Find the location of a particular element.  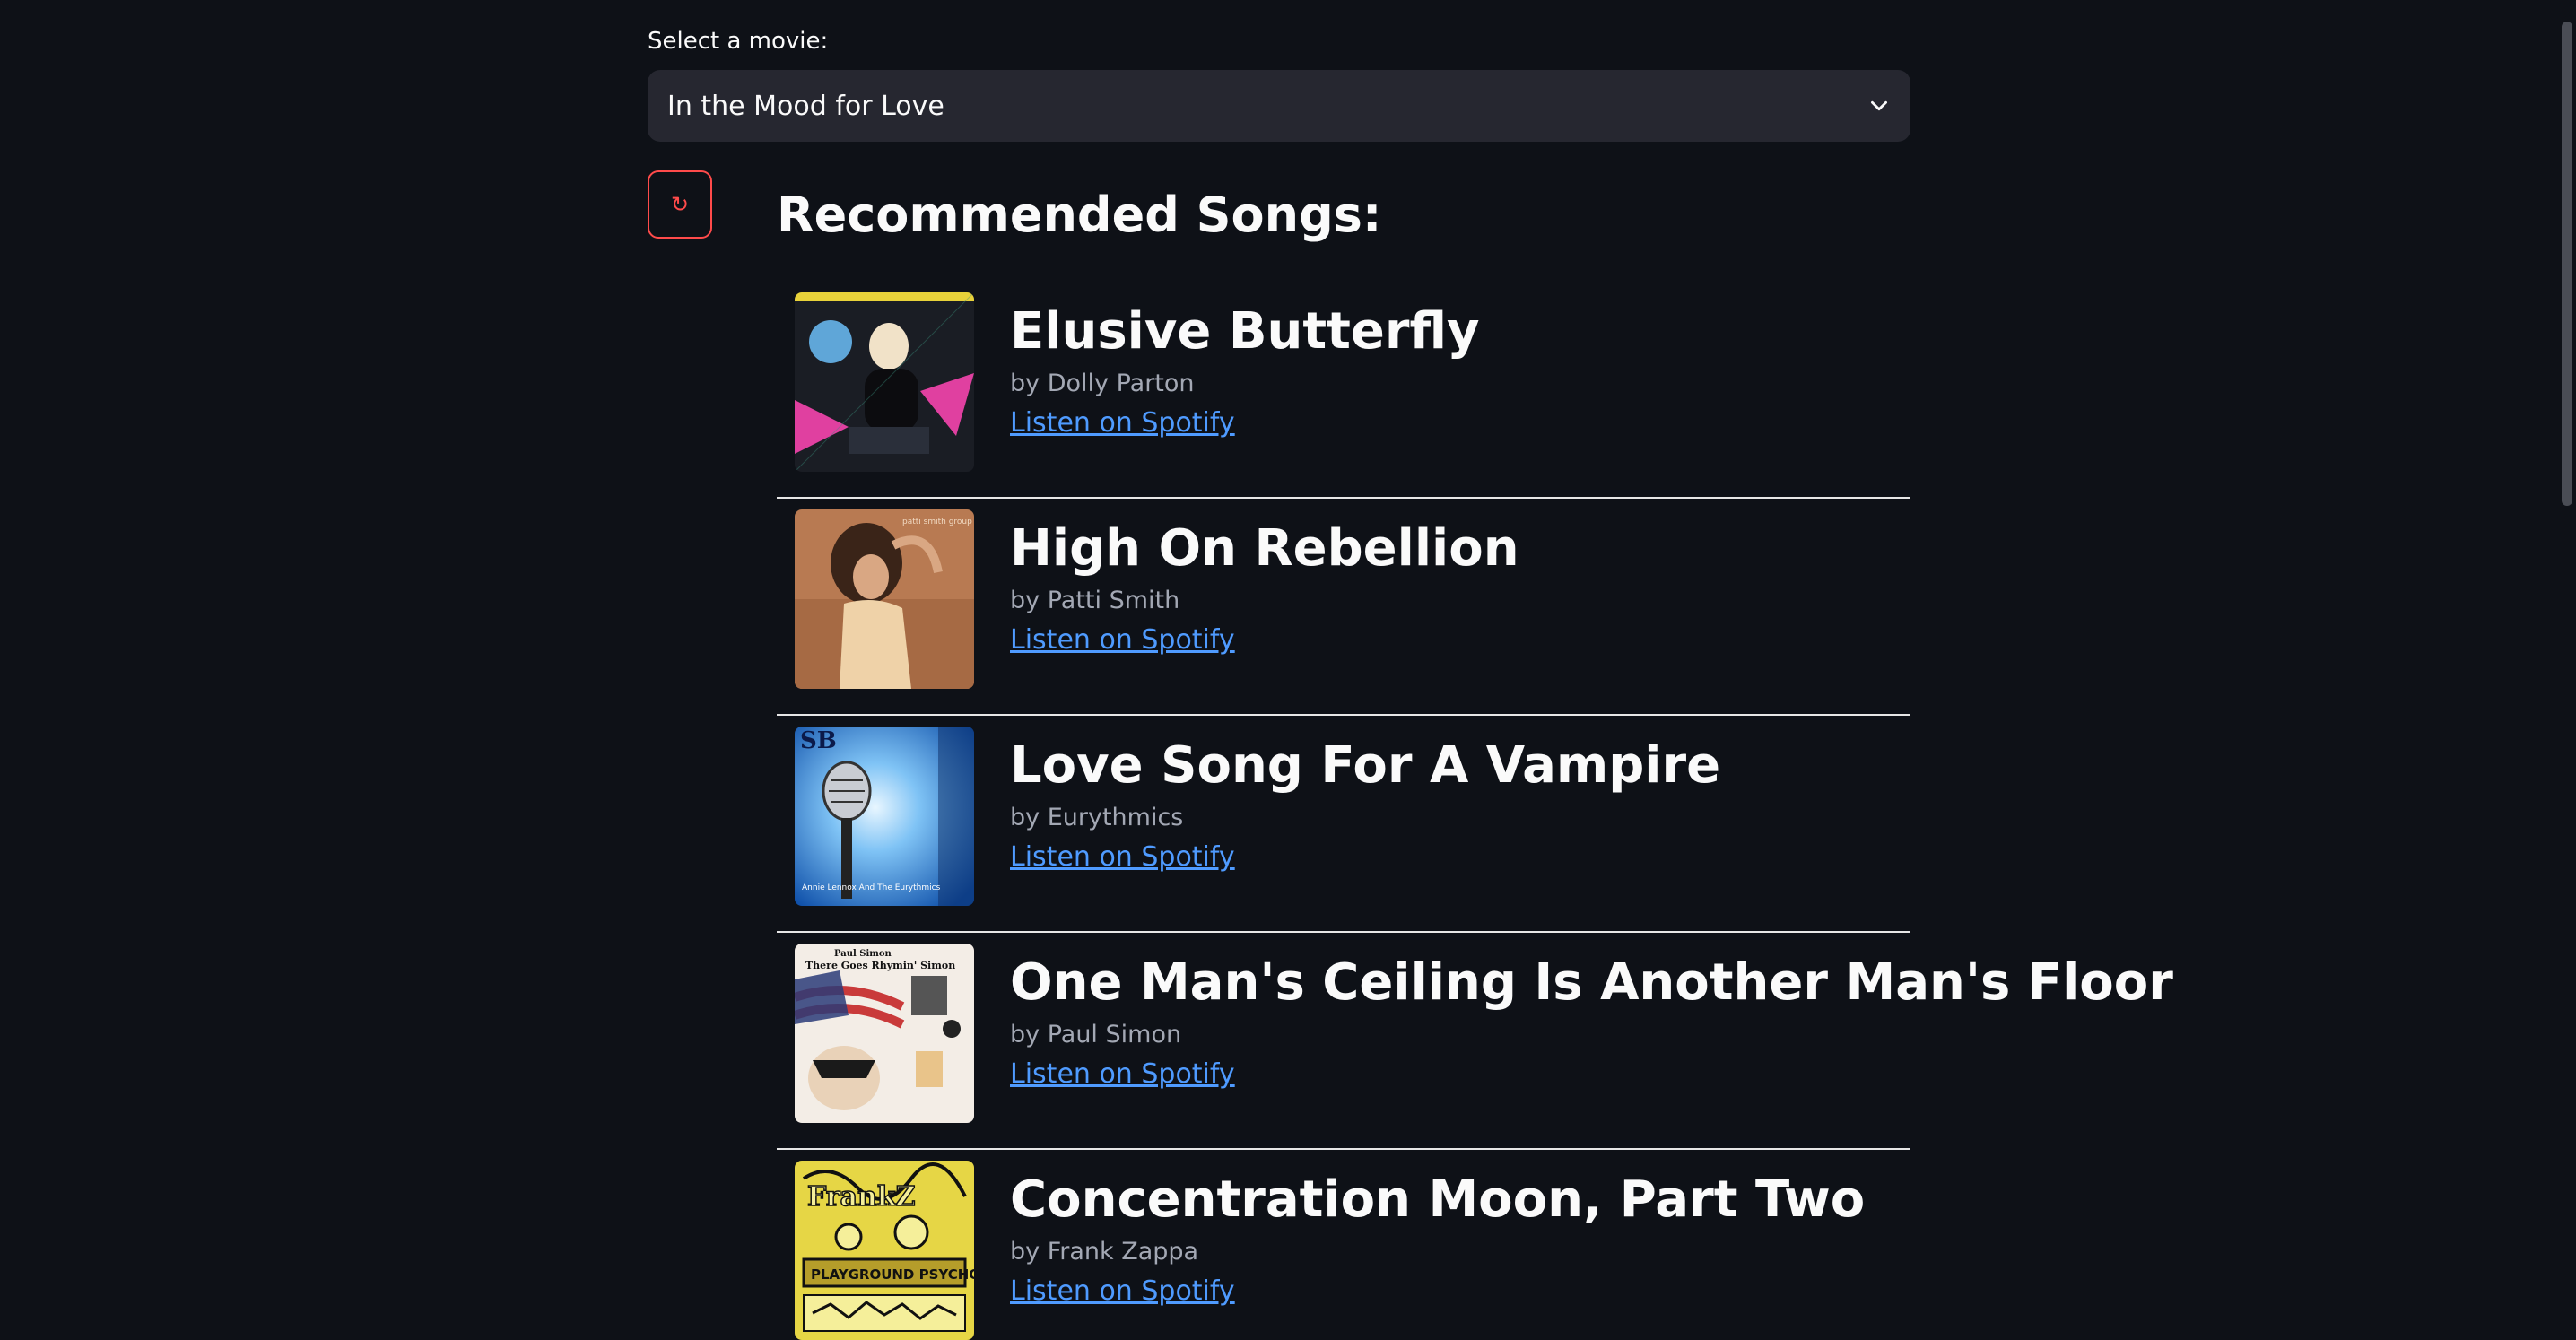

song-artist: by Paul Simon is located at coordinates (1096, 1035).